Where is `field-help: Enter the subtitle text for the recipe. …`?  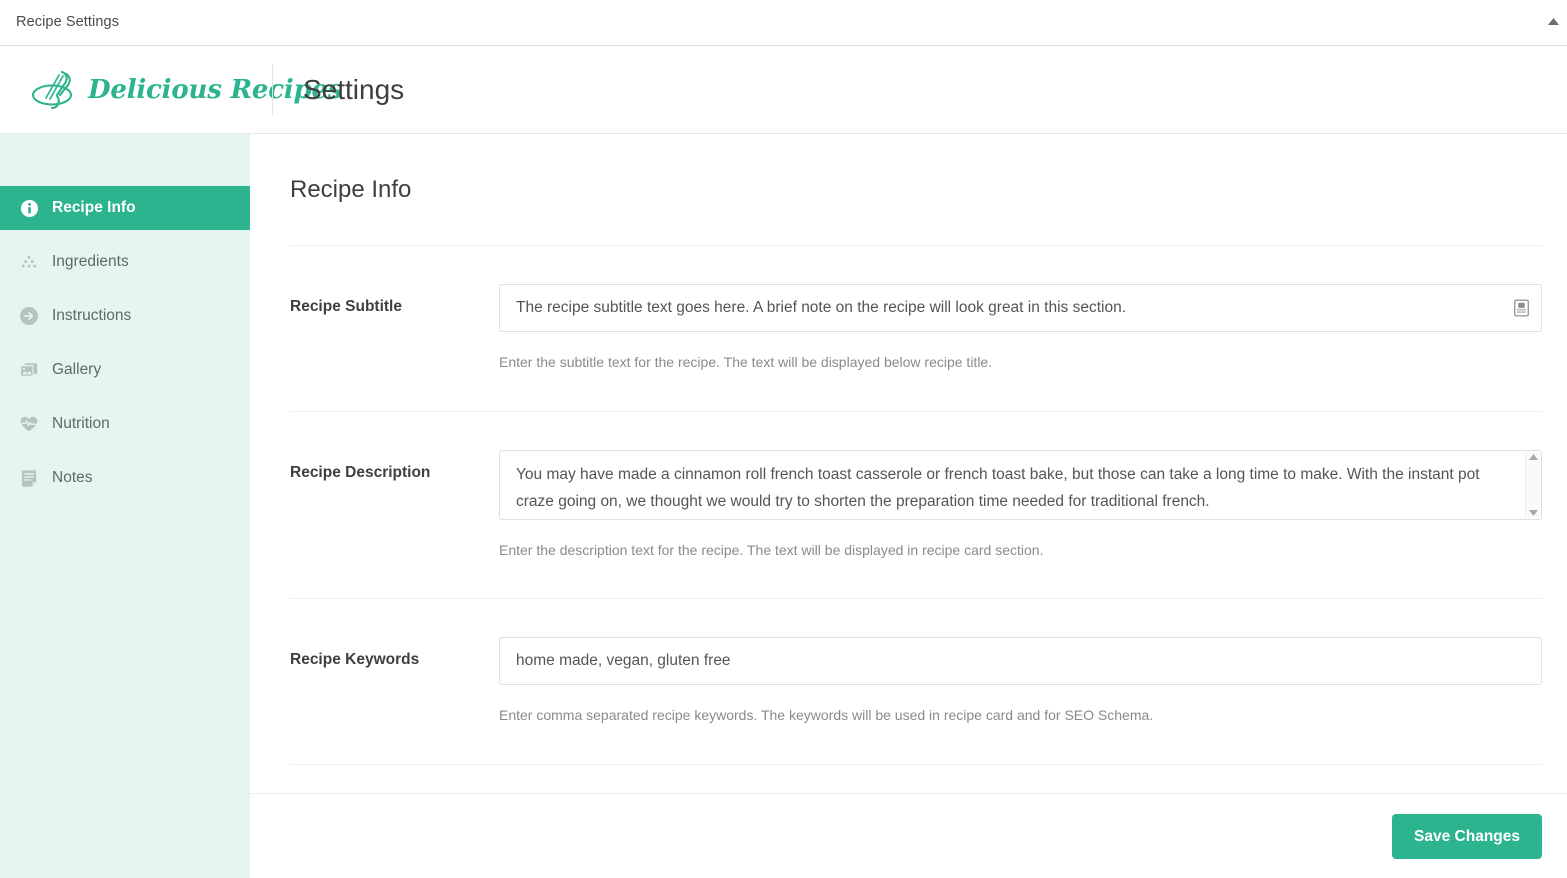
field-help: Enter the subtitle text for the recipe. … is located at coordinates (746, 362).